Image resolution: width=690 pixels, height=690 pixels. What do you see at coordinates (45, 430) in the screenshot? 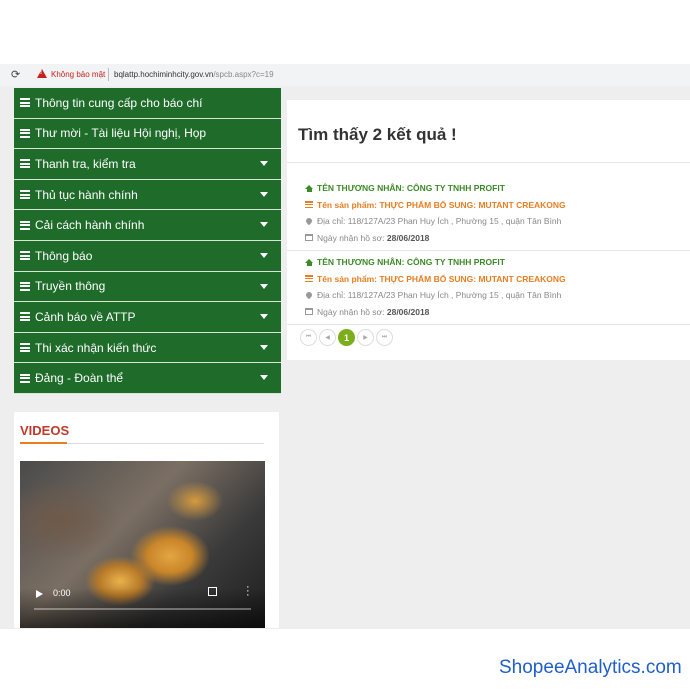
I see `videos-title: VIDEOS` at bounding box center [45, 430].